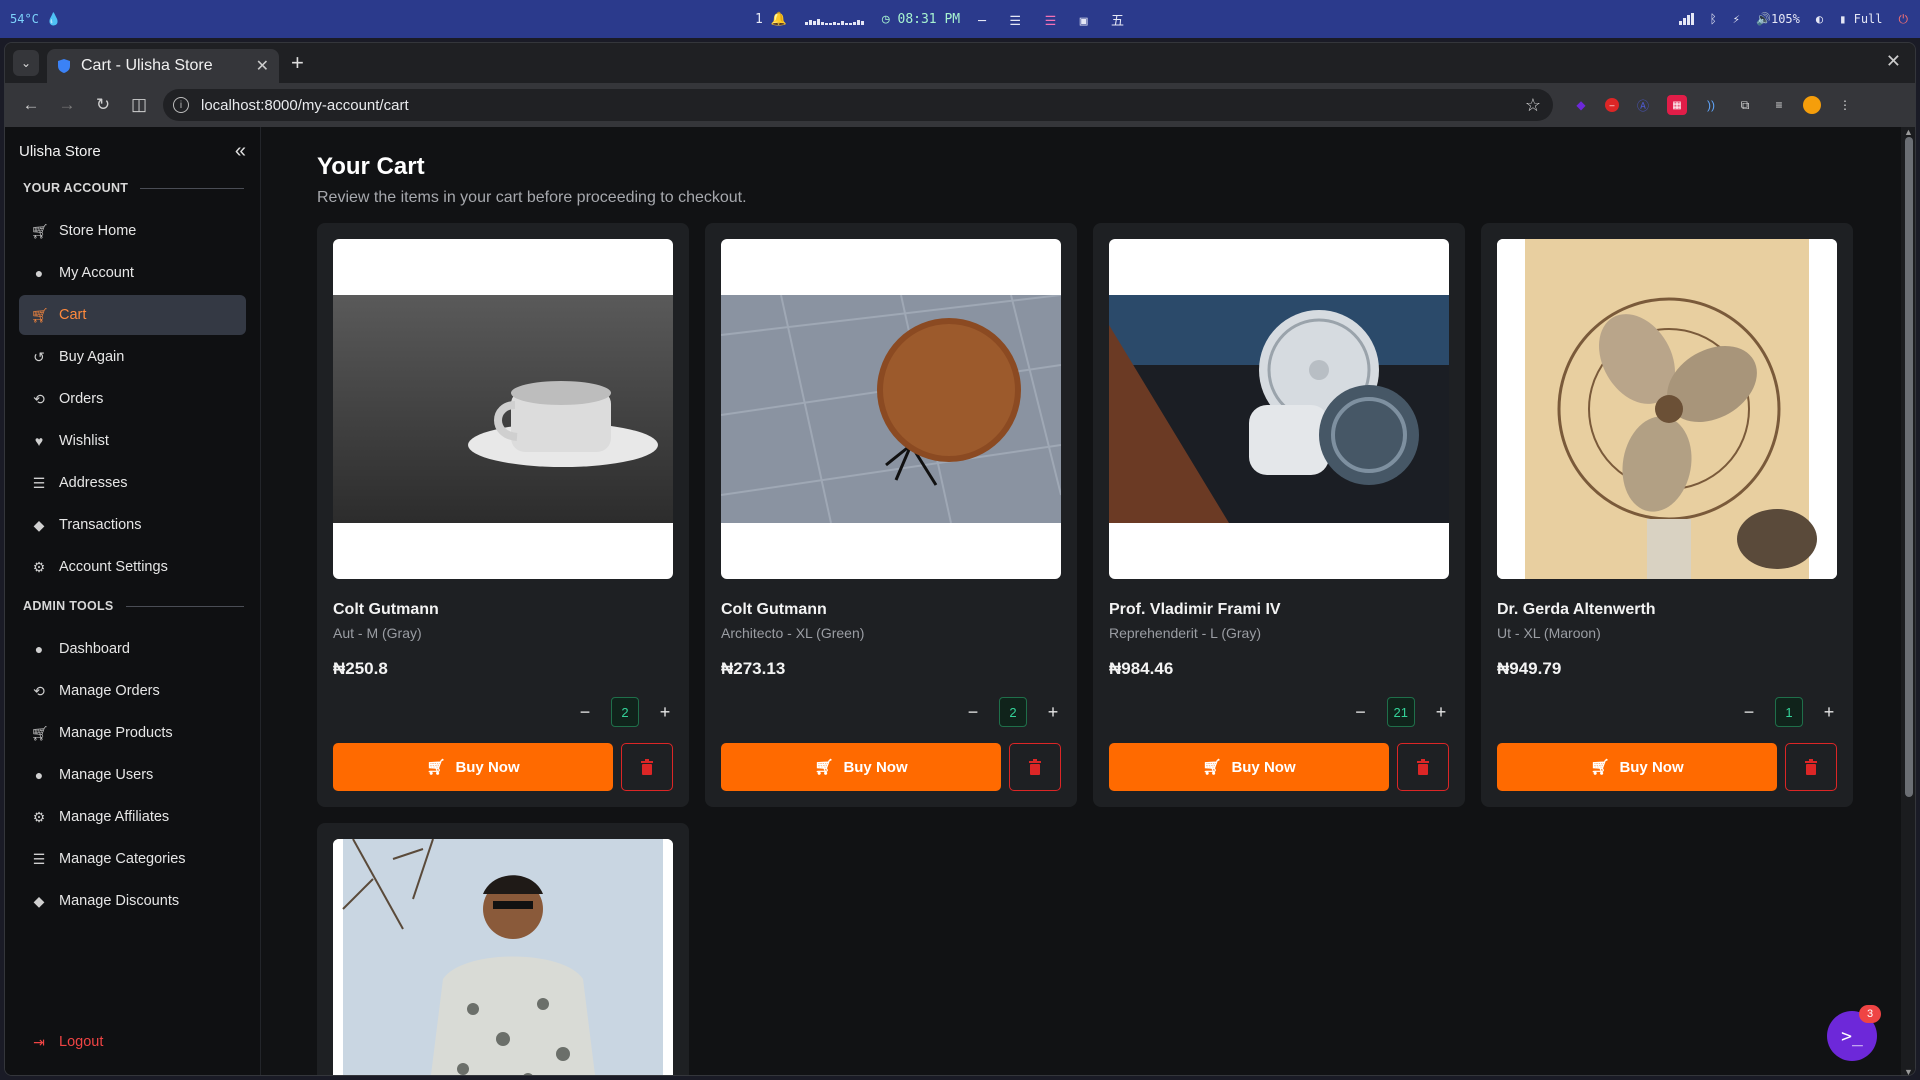  I want to click on browser-tab-active: Cart - Ulisha Store ✕, so click(163, 66).